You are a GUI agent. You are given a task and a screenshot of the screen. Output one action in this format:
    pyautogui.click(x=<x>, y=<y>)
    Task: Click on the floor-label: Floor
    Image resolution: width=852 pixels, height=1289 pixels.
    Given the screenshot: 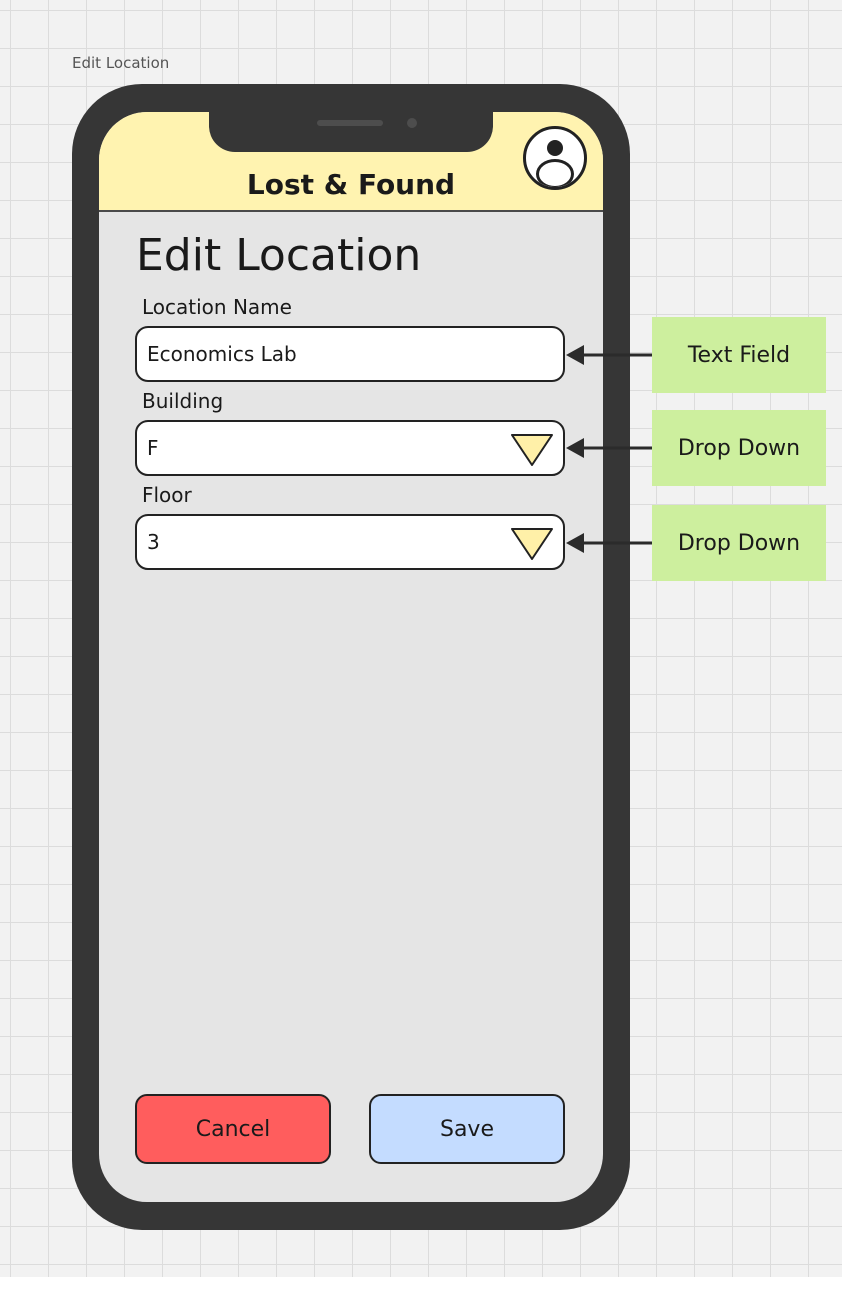 What is the action you would take?
    pyautogui.click(x=167, y=495)
    